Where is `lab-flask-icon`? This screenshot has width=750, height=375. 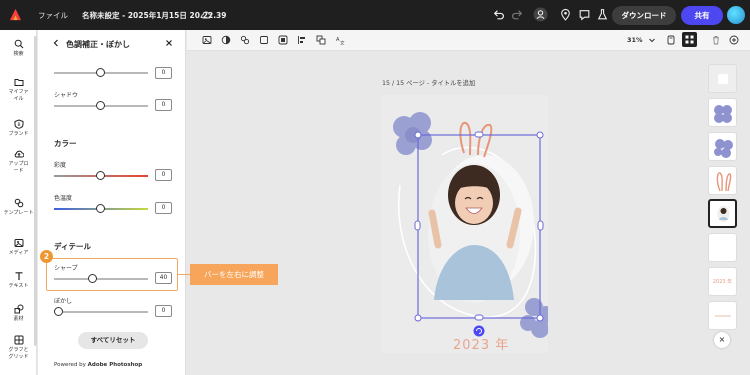
lab-flask-icon is located at coordinates (602, 14).